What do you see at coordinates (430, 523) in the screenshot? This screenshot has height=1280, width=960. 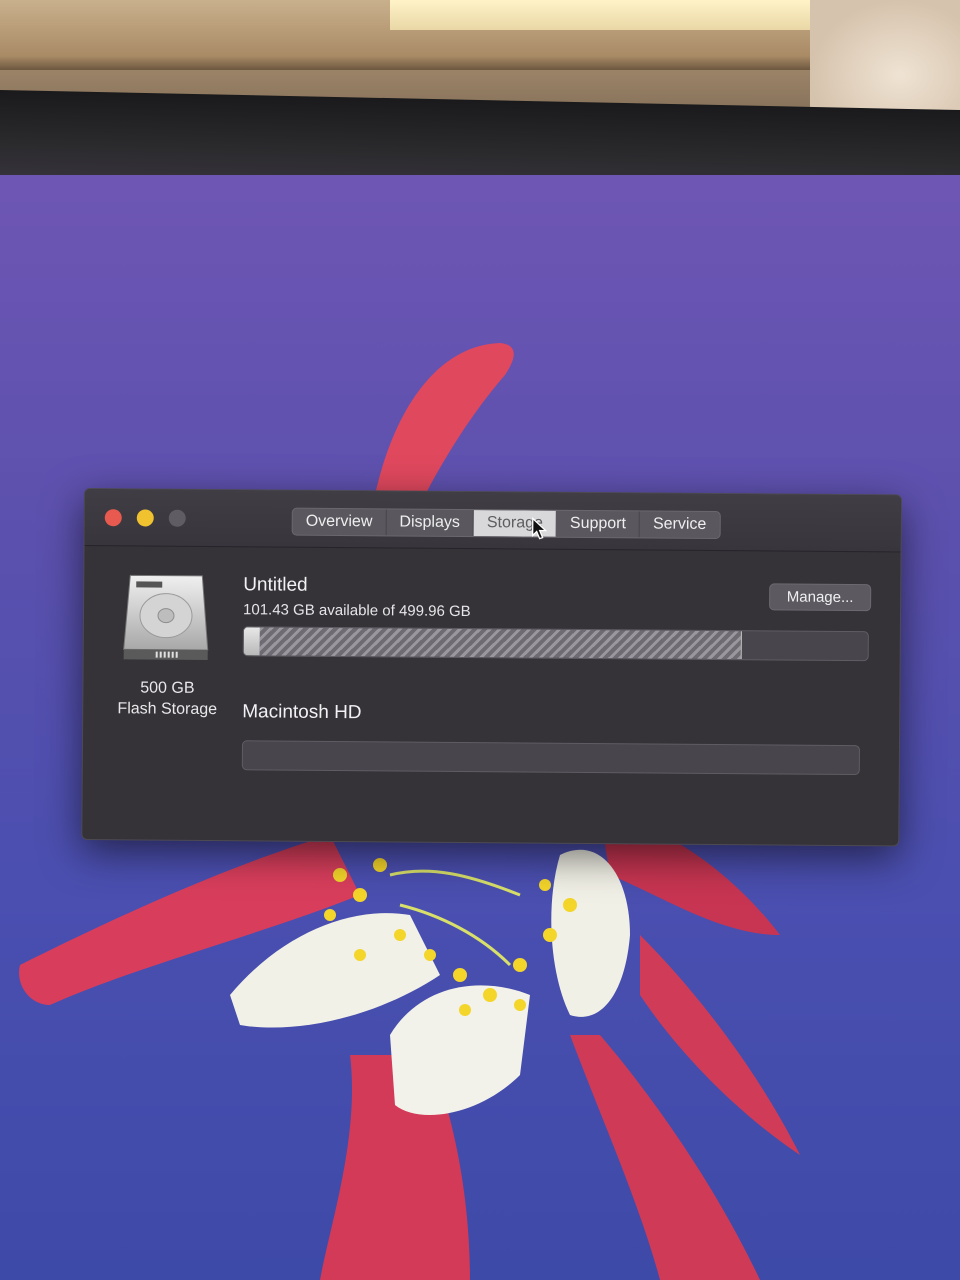 I see `tab-displays: Displays` at bounding box center [430, 523].